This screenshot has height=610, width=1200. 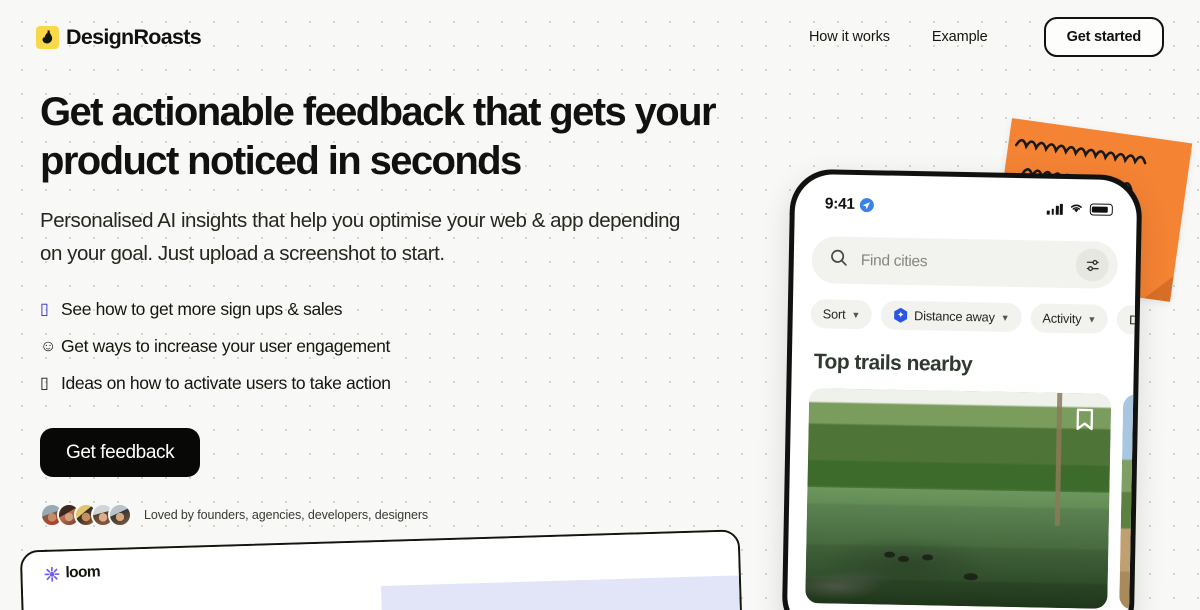 What do you see at coordinates (1055, 209) in the screenshot?
I see `cellular-signal-icon` at bounding box center [1055, 209].